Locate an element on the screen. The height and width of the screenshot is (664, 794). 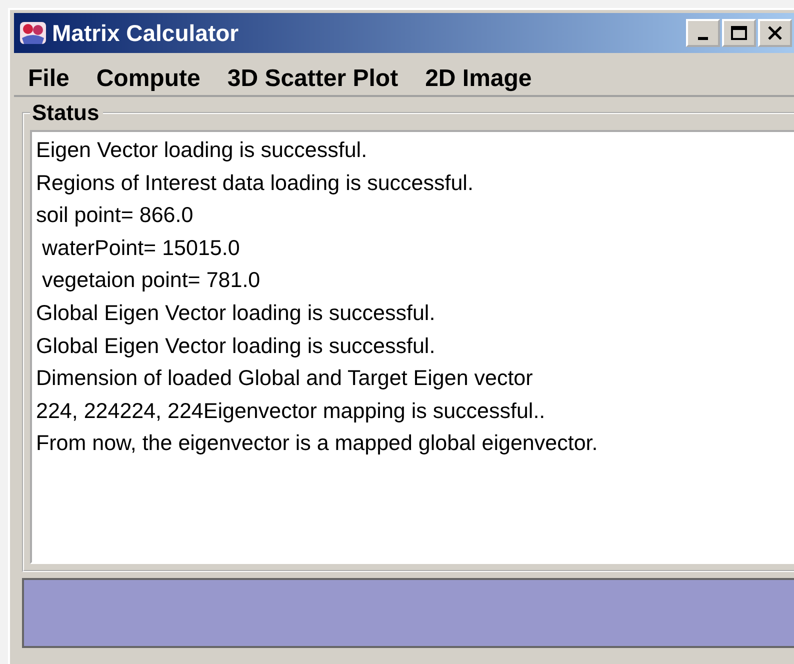
menu-item: 2D Image is located at coordinates (478, 79).